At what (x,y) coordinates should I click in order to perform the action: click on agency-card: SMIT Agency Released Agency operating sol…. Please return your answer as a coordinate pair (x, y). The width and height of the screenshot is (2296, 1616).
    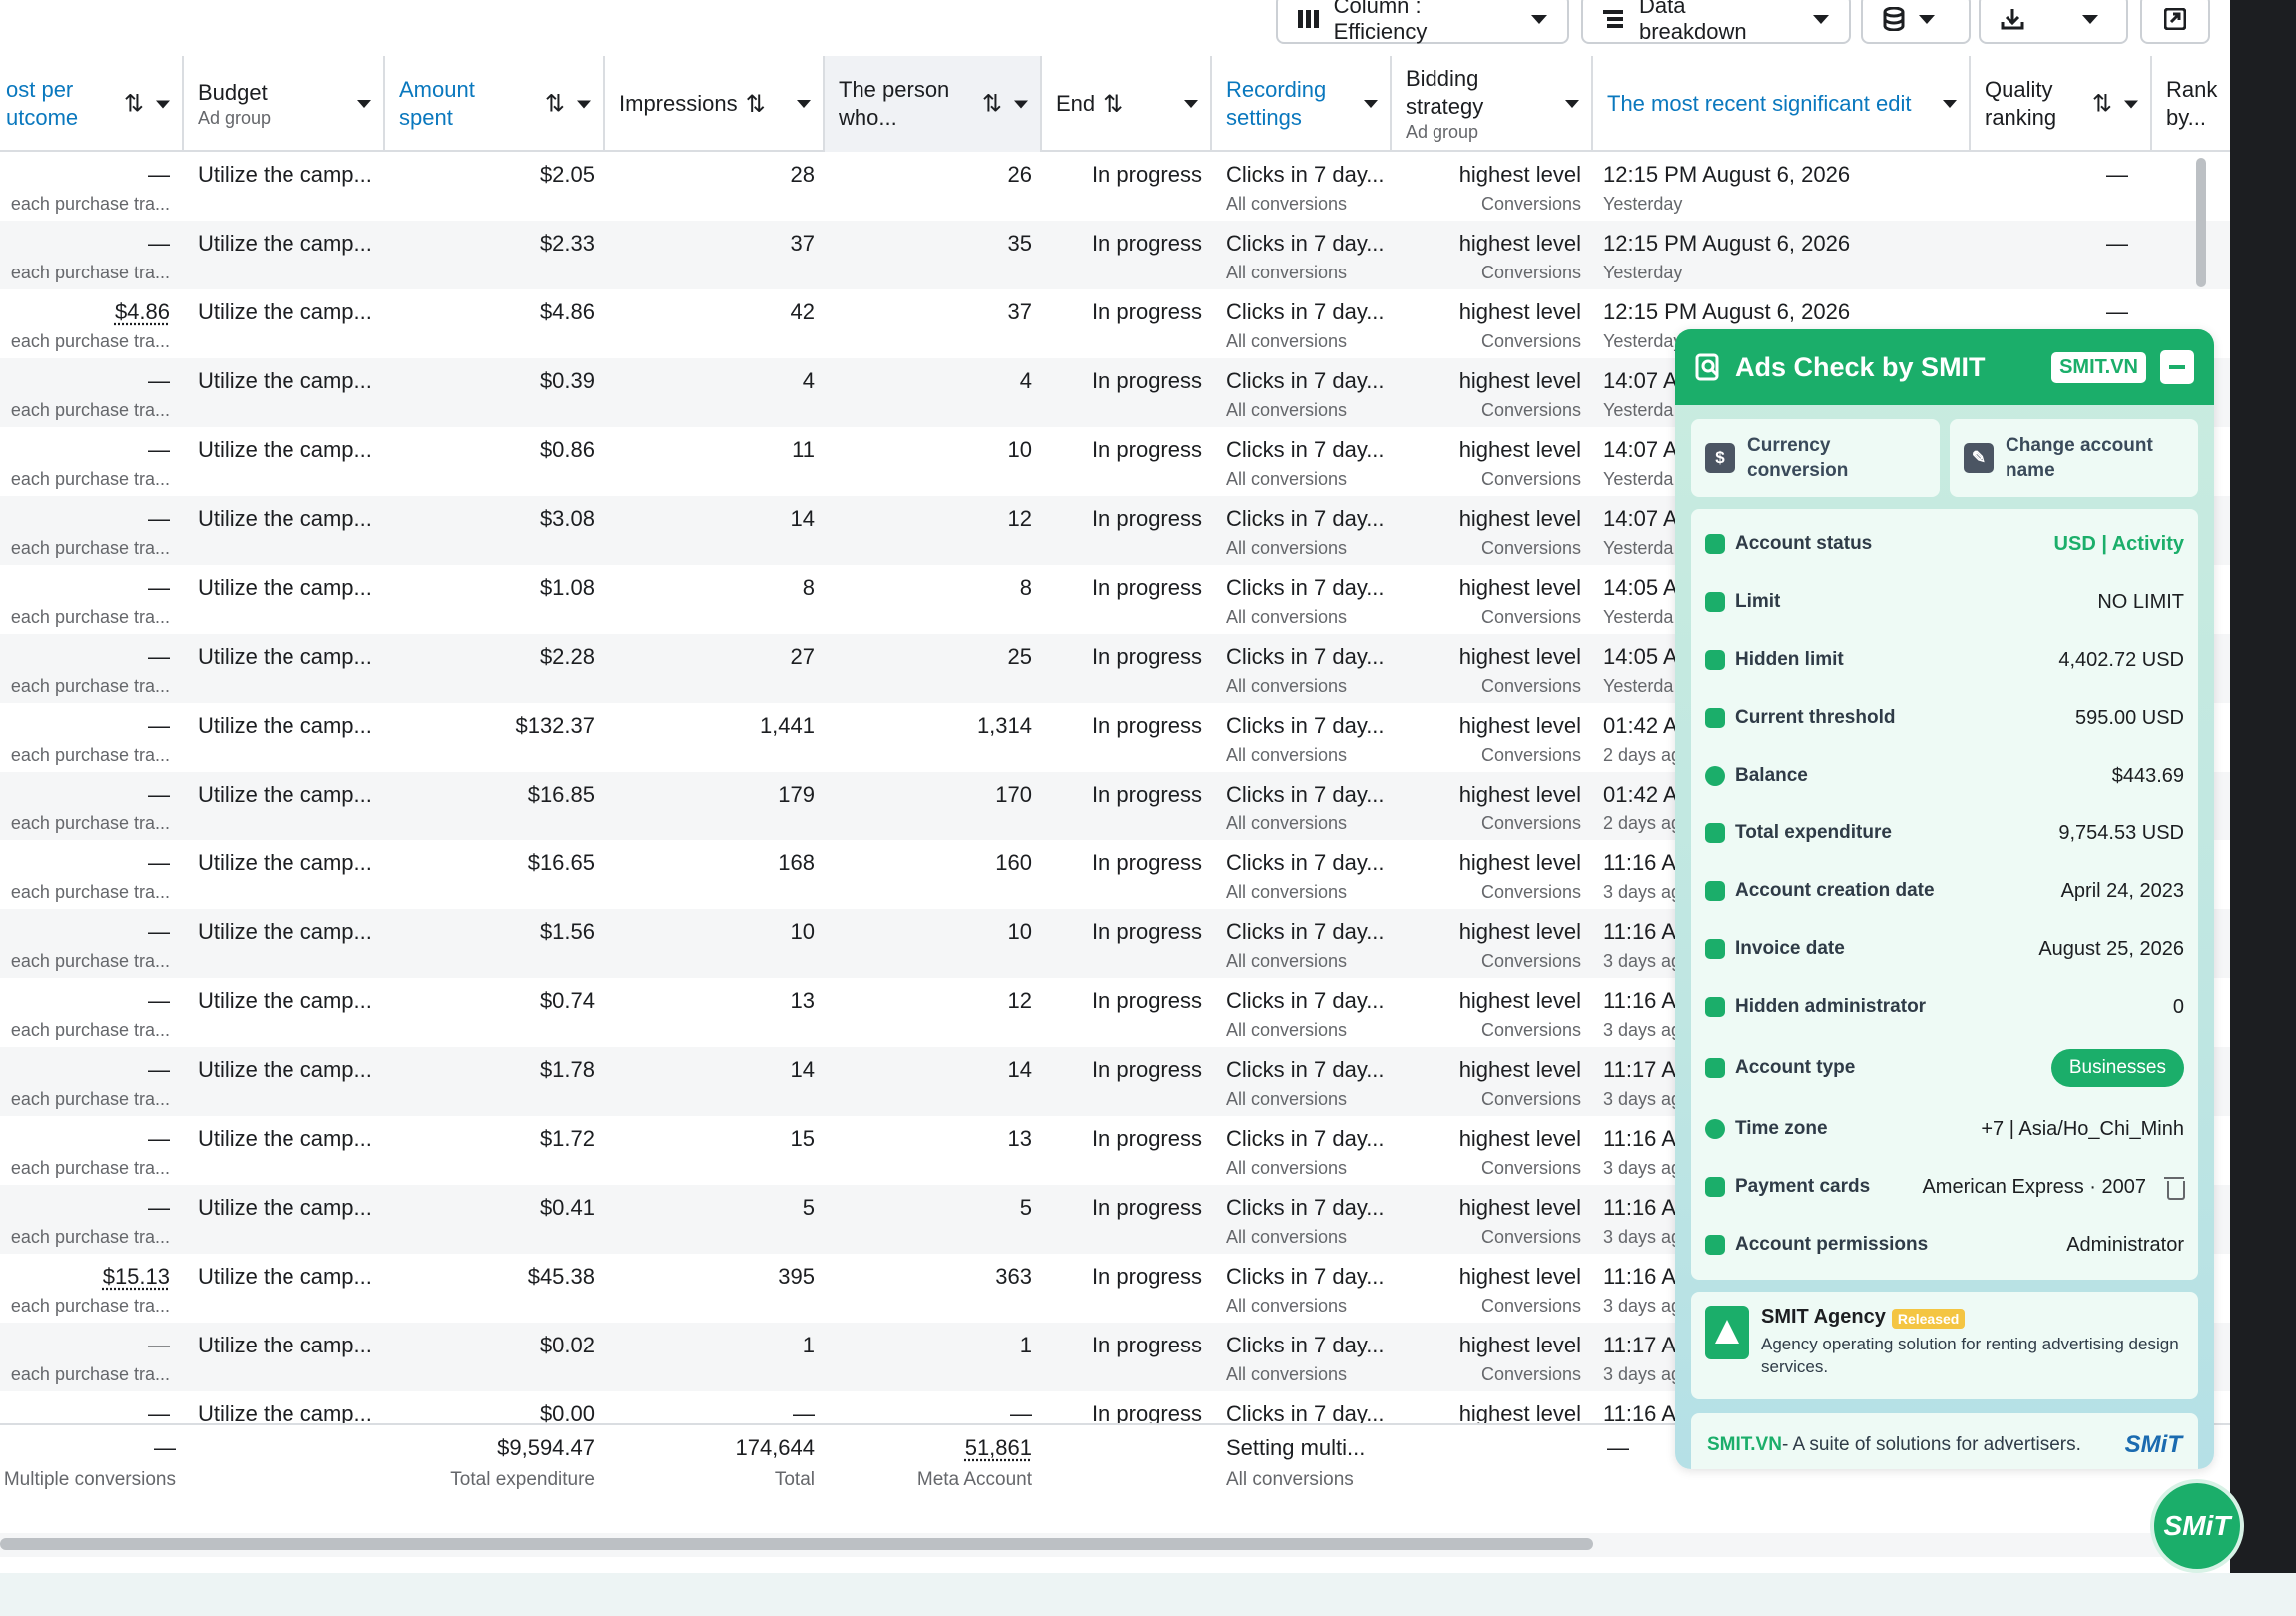
    Looking at the image, I should click on (1945, 1346).